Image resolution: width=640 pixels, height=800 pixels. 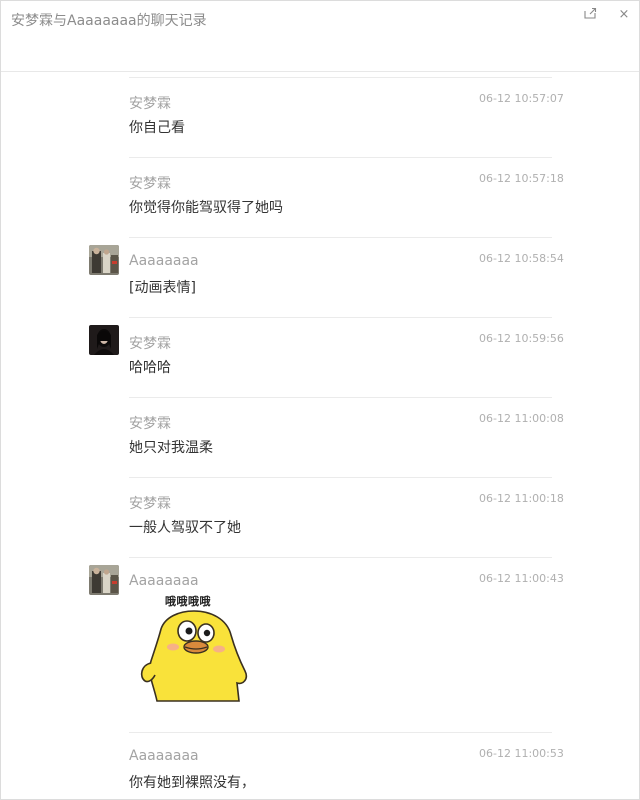 I want to click on message-text: 她只对我温柔, so click(x=171, y=448).